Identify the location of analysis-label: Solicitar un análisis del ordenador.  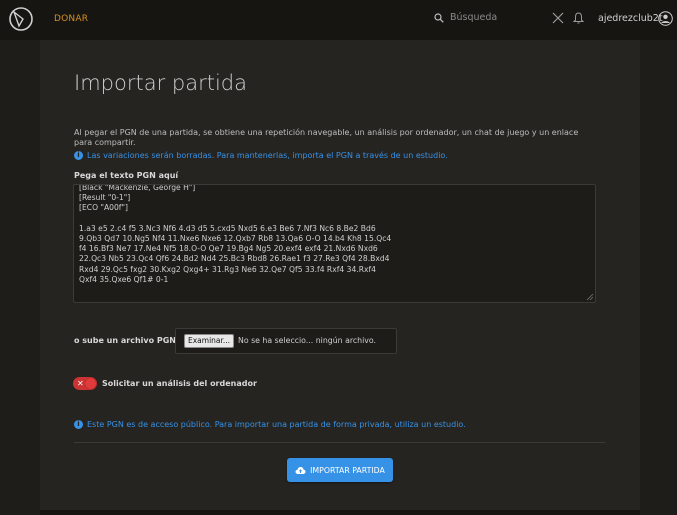
(179, 383).